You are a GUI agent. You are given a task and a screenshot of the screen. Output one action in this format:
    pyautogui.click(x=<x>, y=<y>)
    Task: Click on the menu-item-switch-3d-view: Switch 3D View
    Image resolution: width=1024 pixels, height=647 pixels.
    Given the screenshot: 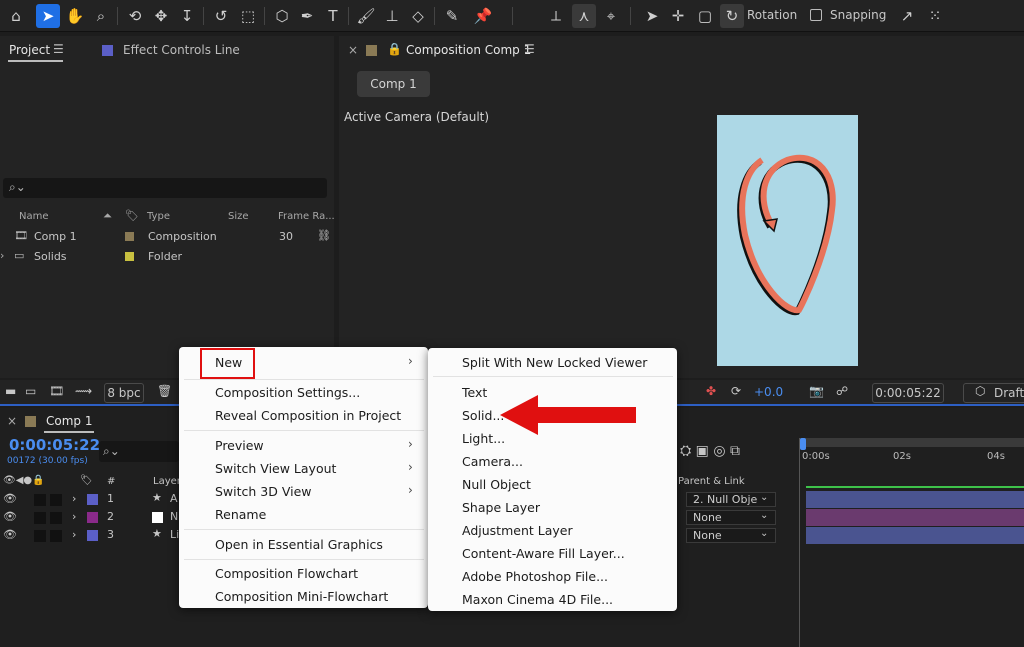 What is the action you would take?
    pyautogui.click(x=263, y=491)
    